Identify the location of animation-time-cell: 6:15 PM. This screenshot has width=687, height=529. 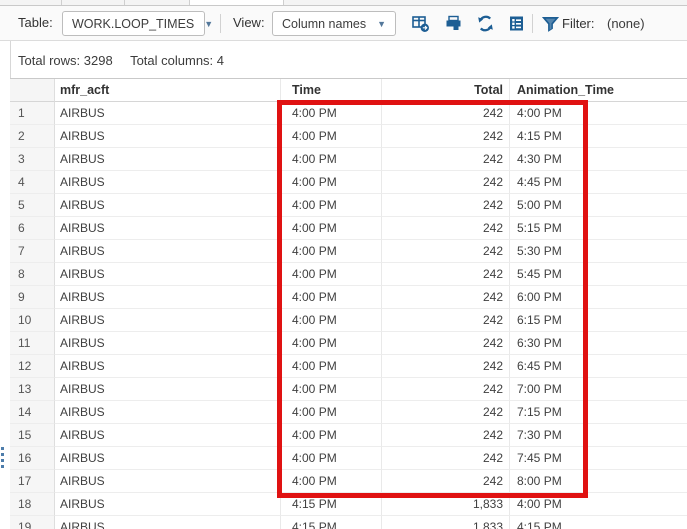
(598, 320).